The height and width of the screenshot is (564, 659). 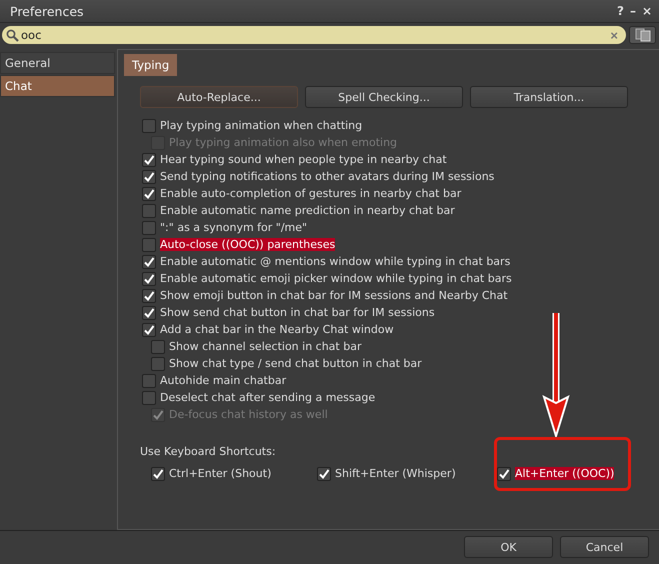 I want to click on option-label: Shift+Enter (Whisper), so click(x=395, y=473).